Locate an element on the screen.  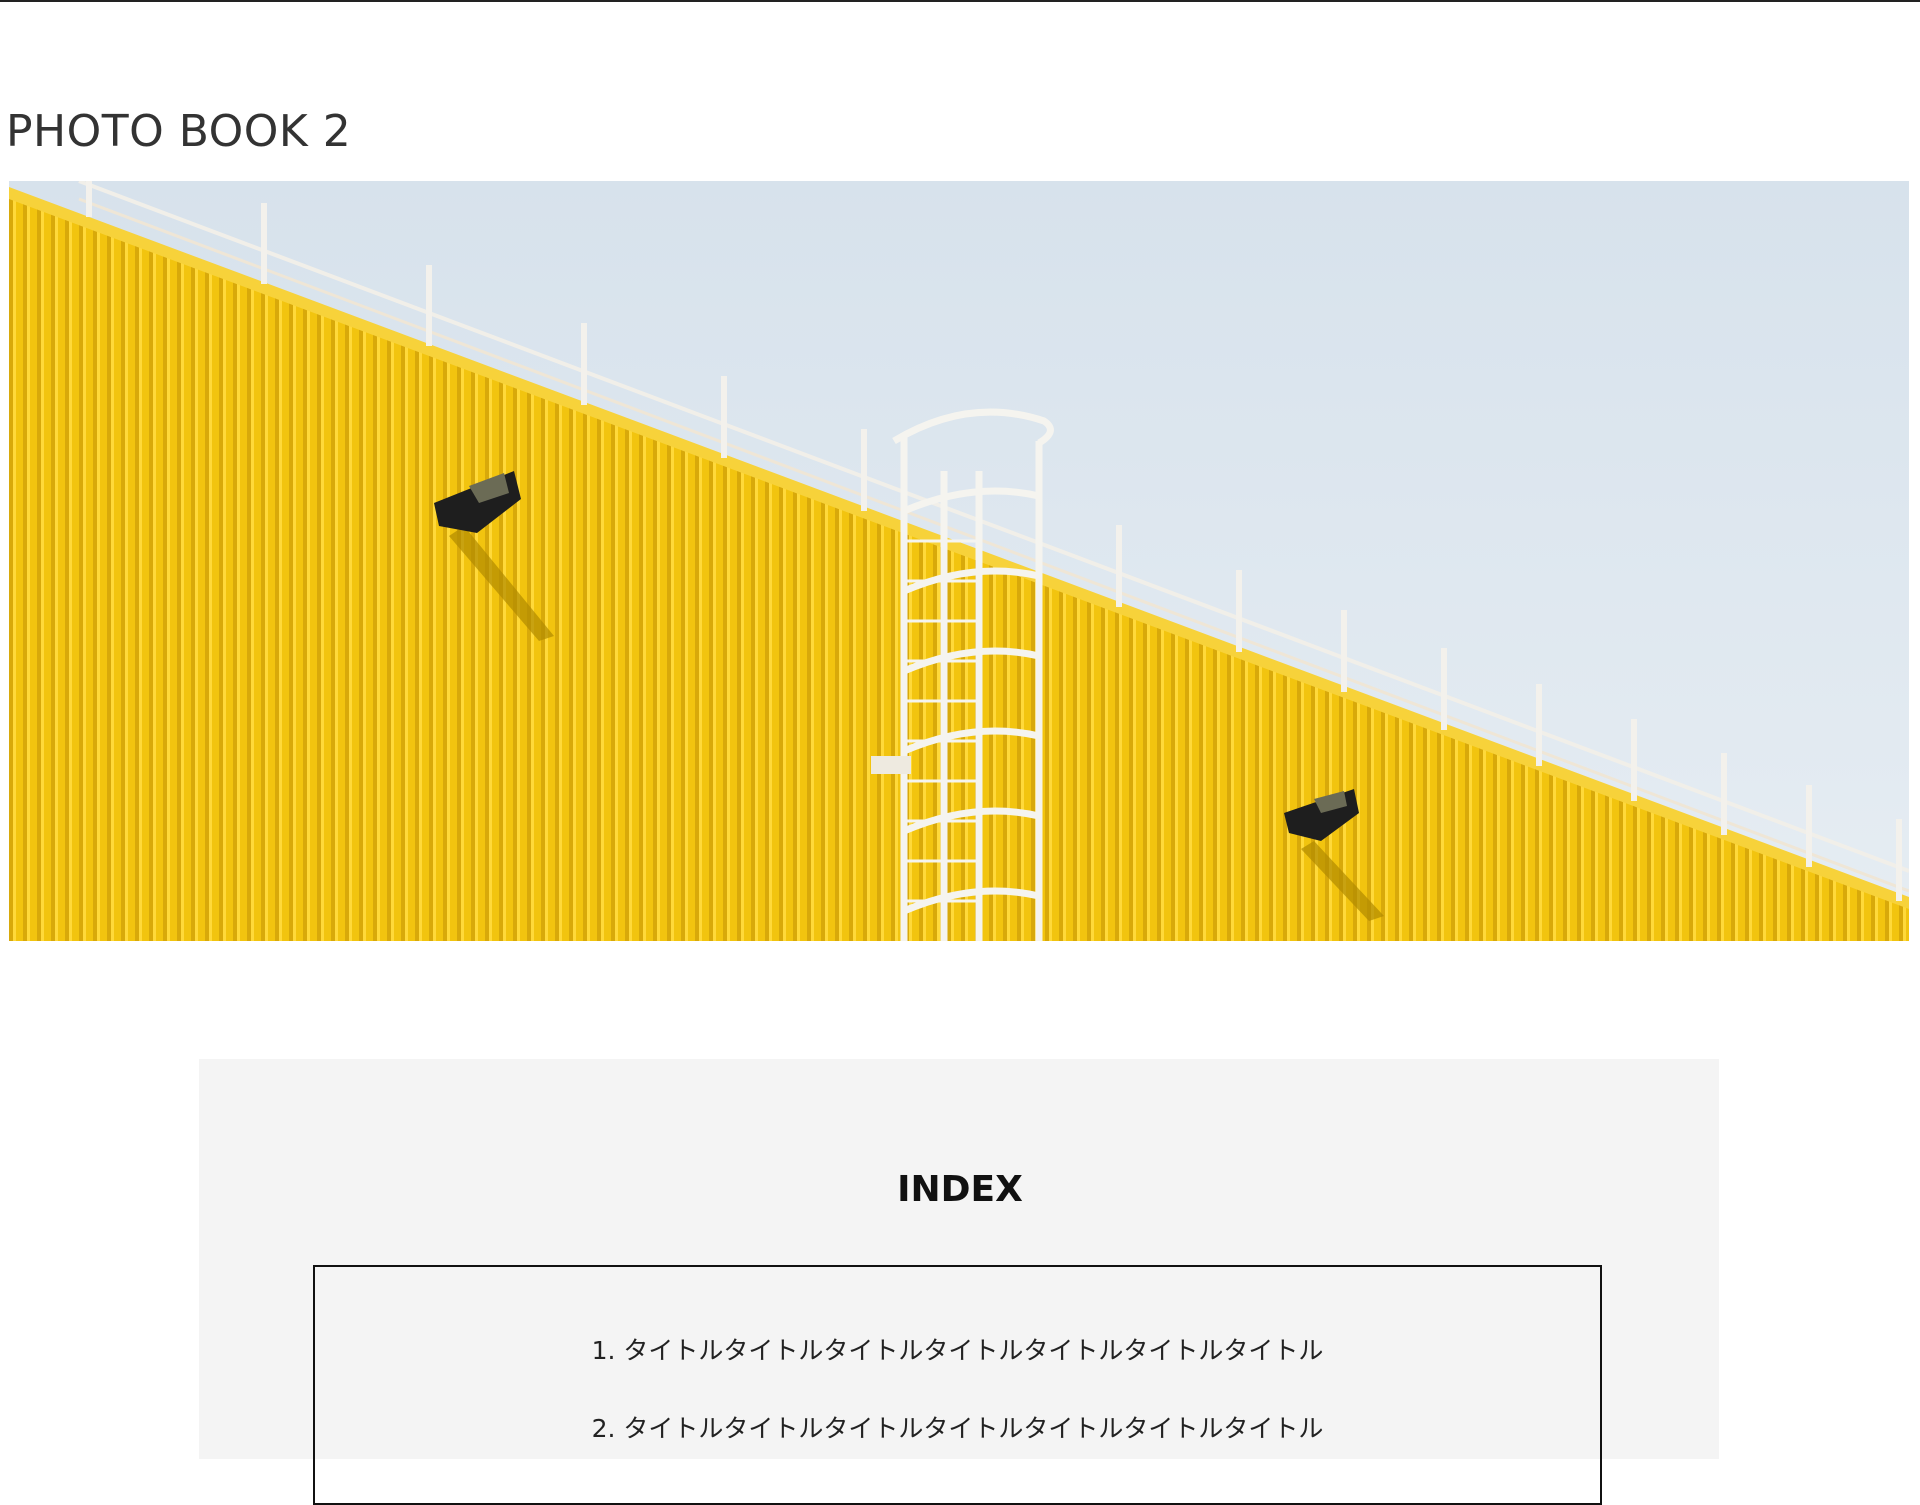
index-item: 1. タイトルタイトルタイトルタイトルタイトルタイトルタイトル is located at coordinates (957, 1351).